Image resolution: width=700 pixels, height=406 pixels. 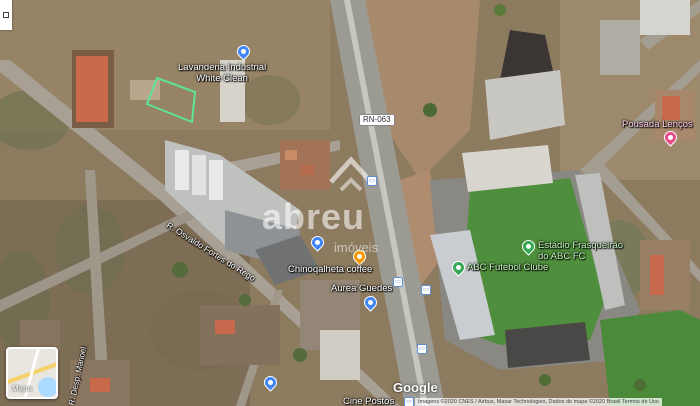 What do you see at coordinates (377, 120) in the screenshot?
I see `route-shield: RN-063` at bounding box center [377, 120].